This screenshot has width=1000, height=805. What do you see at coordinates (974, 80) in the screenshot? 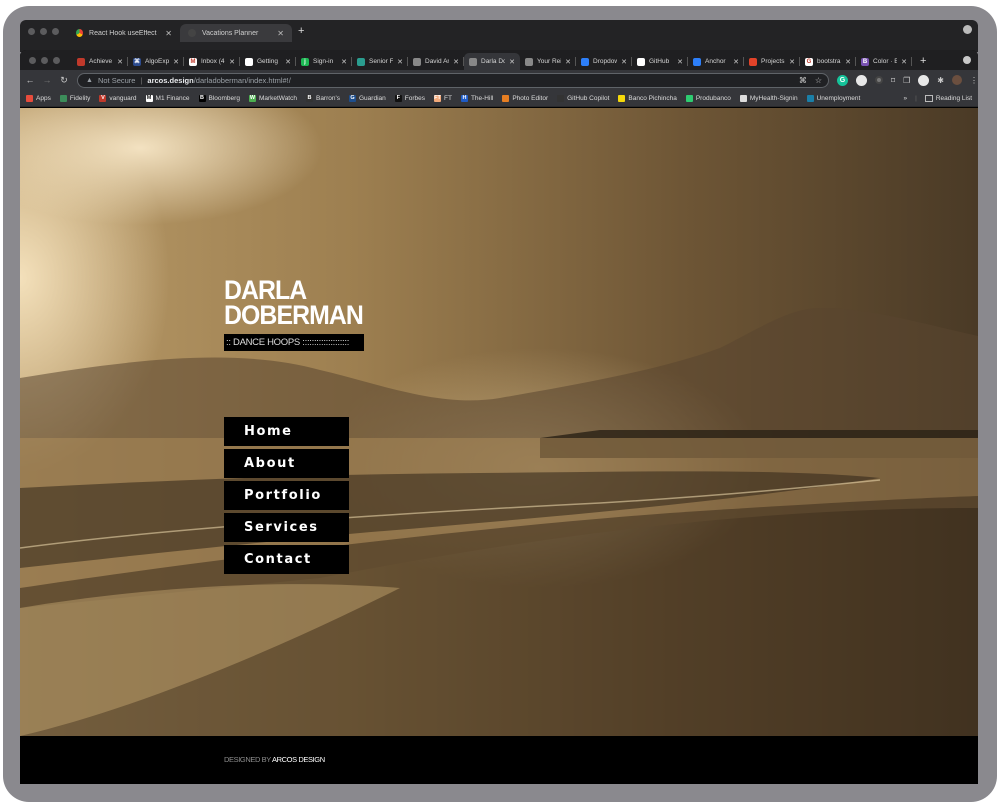
I see `menu-kebab-icon: ⋮` at bounding box center [974, 80].